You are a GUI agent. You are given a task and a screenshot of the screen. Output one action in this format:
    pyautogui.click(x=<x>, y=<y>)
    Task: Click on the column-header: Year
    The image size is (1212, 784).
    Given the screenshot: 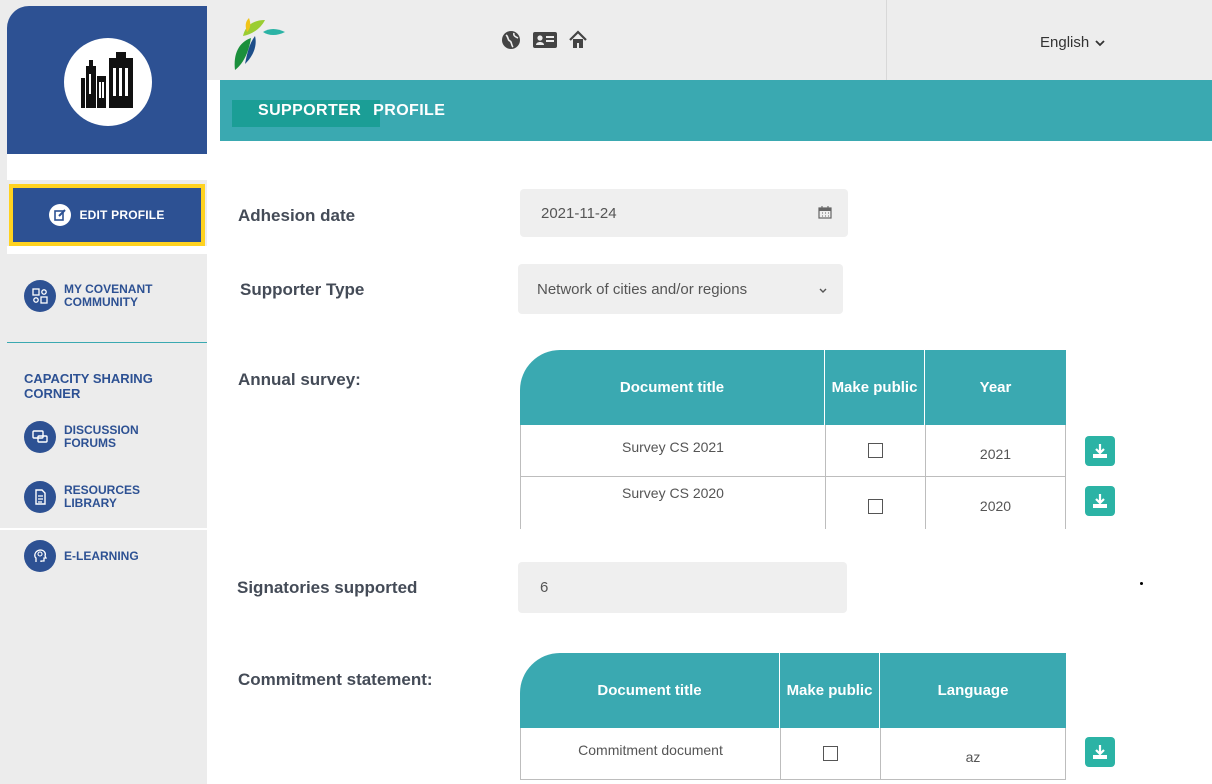 What is the action you would take?
    pyautogui.click(x=995, y=387)
    